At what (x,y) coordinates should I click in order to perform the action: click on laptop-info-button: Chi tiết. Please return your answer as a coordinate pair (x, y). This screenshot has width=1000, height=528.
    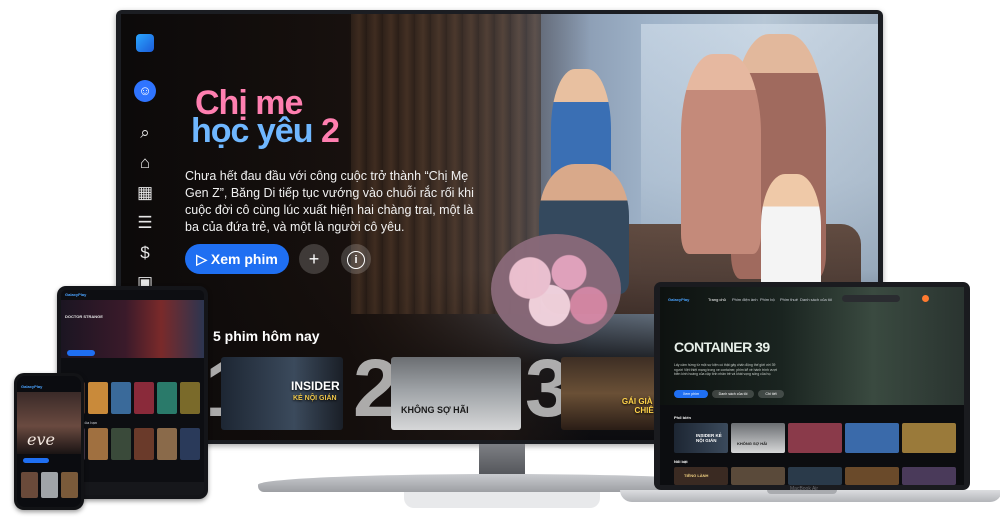
    Looking at the image, I should click on (771, 394).